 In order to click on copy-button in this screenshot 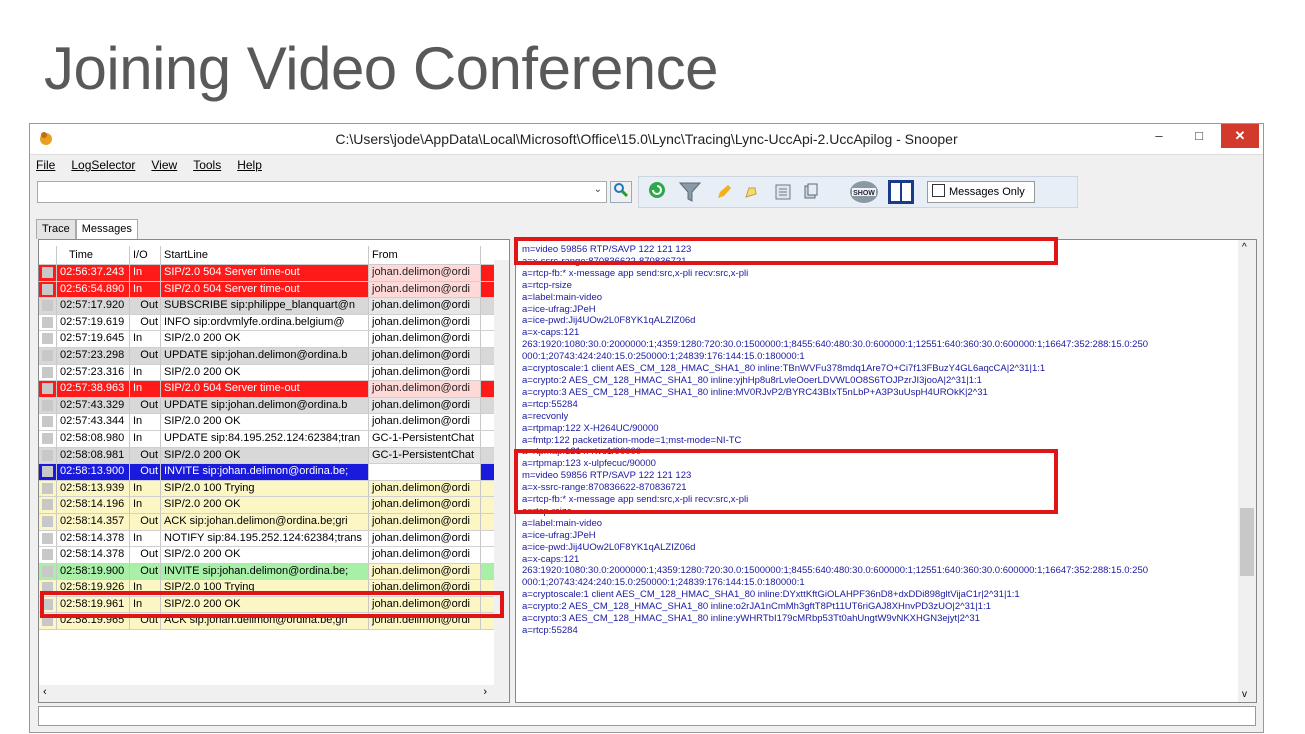, I will do `click(811, 193)`.